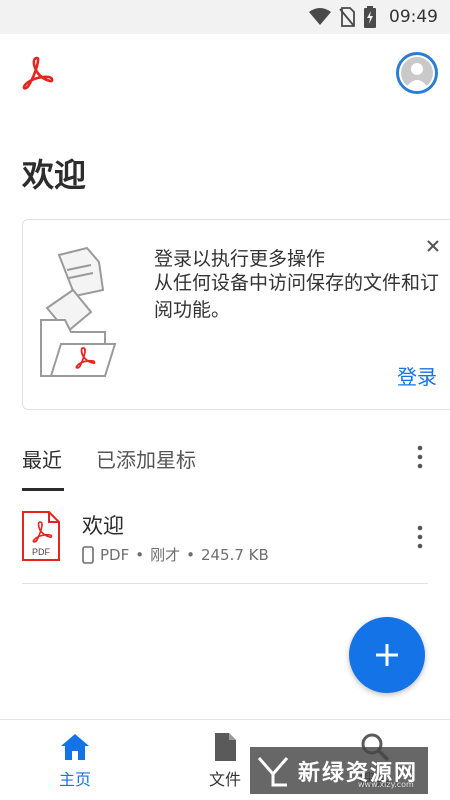 Image resolution: width=450 pixels, height=800 pixels. What do you see at coordinates (54, 175) in the screenshot?
I see `page-title: 欢迎` at bounding box center [54, 175].